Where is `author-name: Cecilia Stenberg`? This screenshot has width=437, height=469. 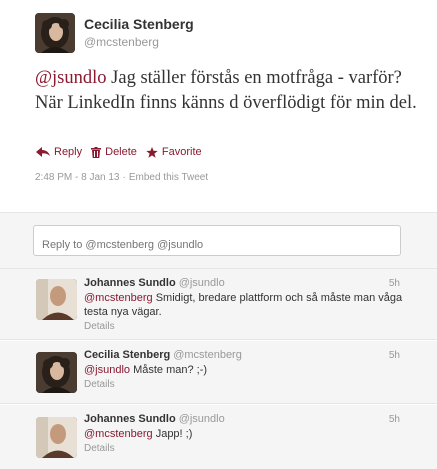 author-name: Cecilia Stenberg is located at coordinates (139, 24).